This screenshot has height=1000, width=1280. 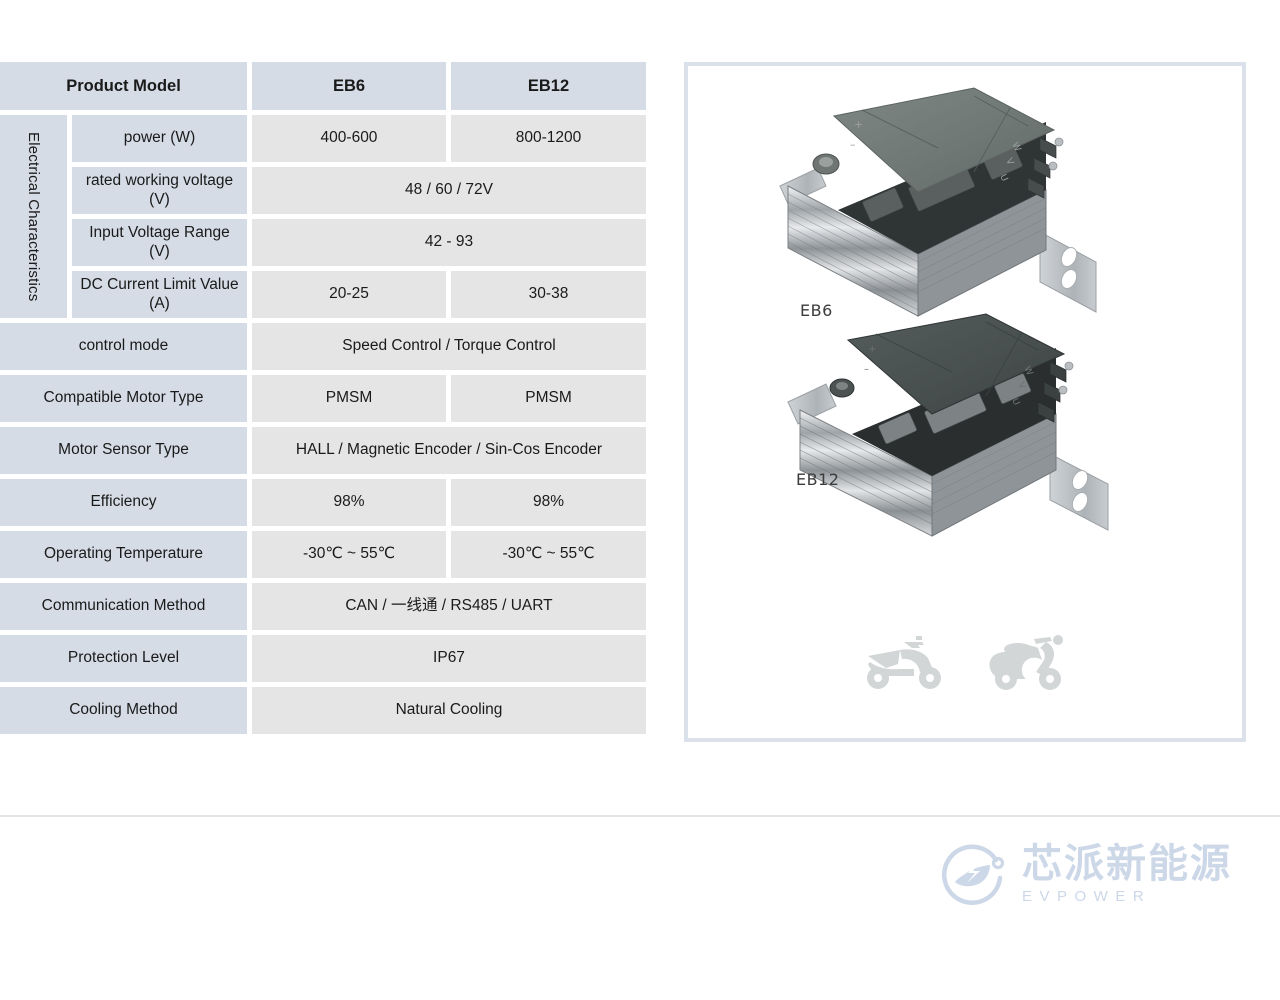 I want to click on table-row: Efficiency 98% 98%, so click(x=323, y=502).